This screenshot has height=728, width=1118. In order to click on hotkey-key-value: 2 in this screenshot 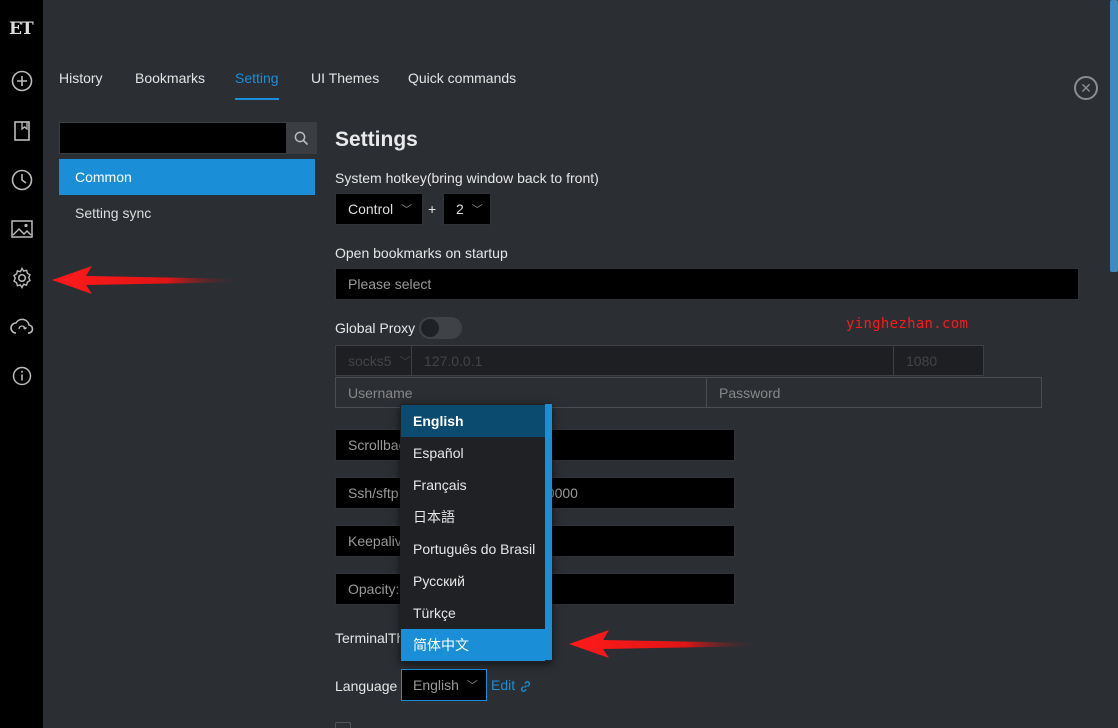, I will do `click(460, 209)`.